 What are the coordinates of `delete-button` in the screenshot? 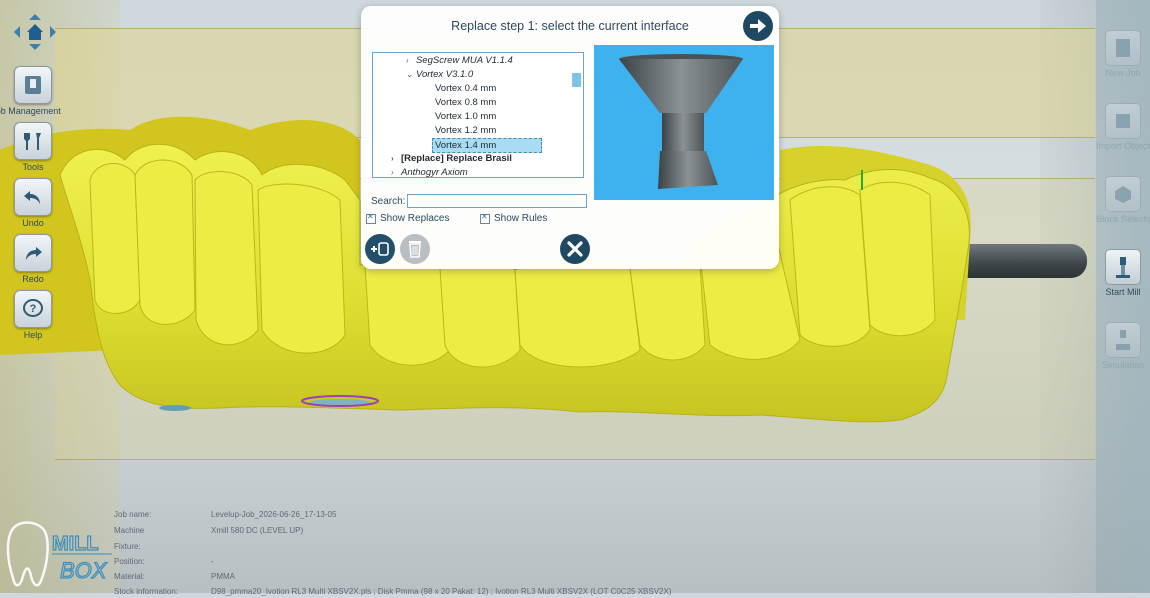 It's located at (415, 249).